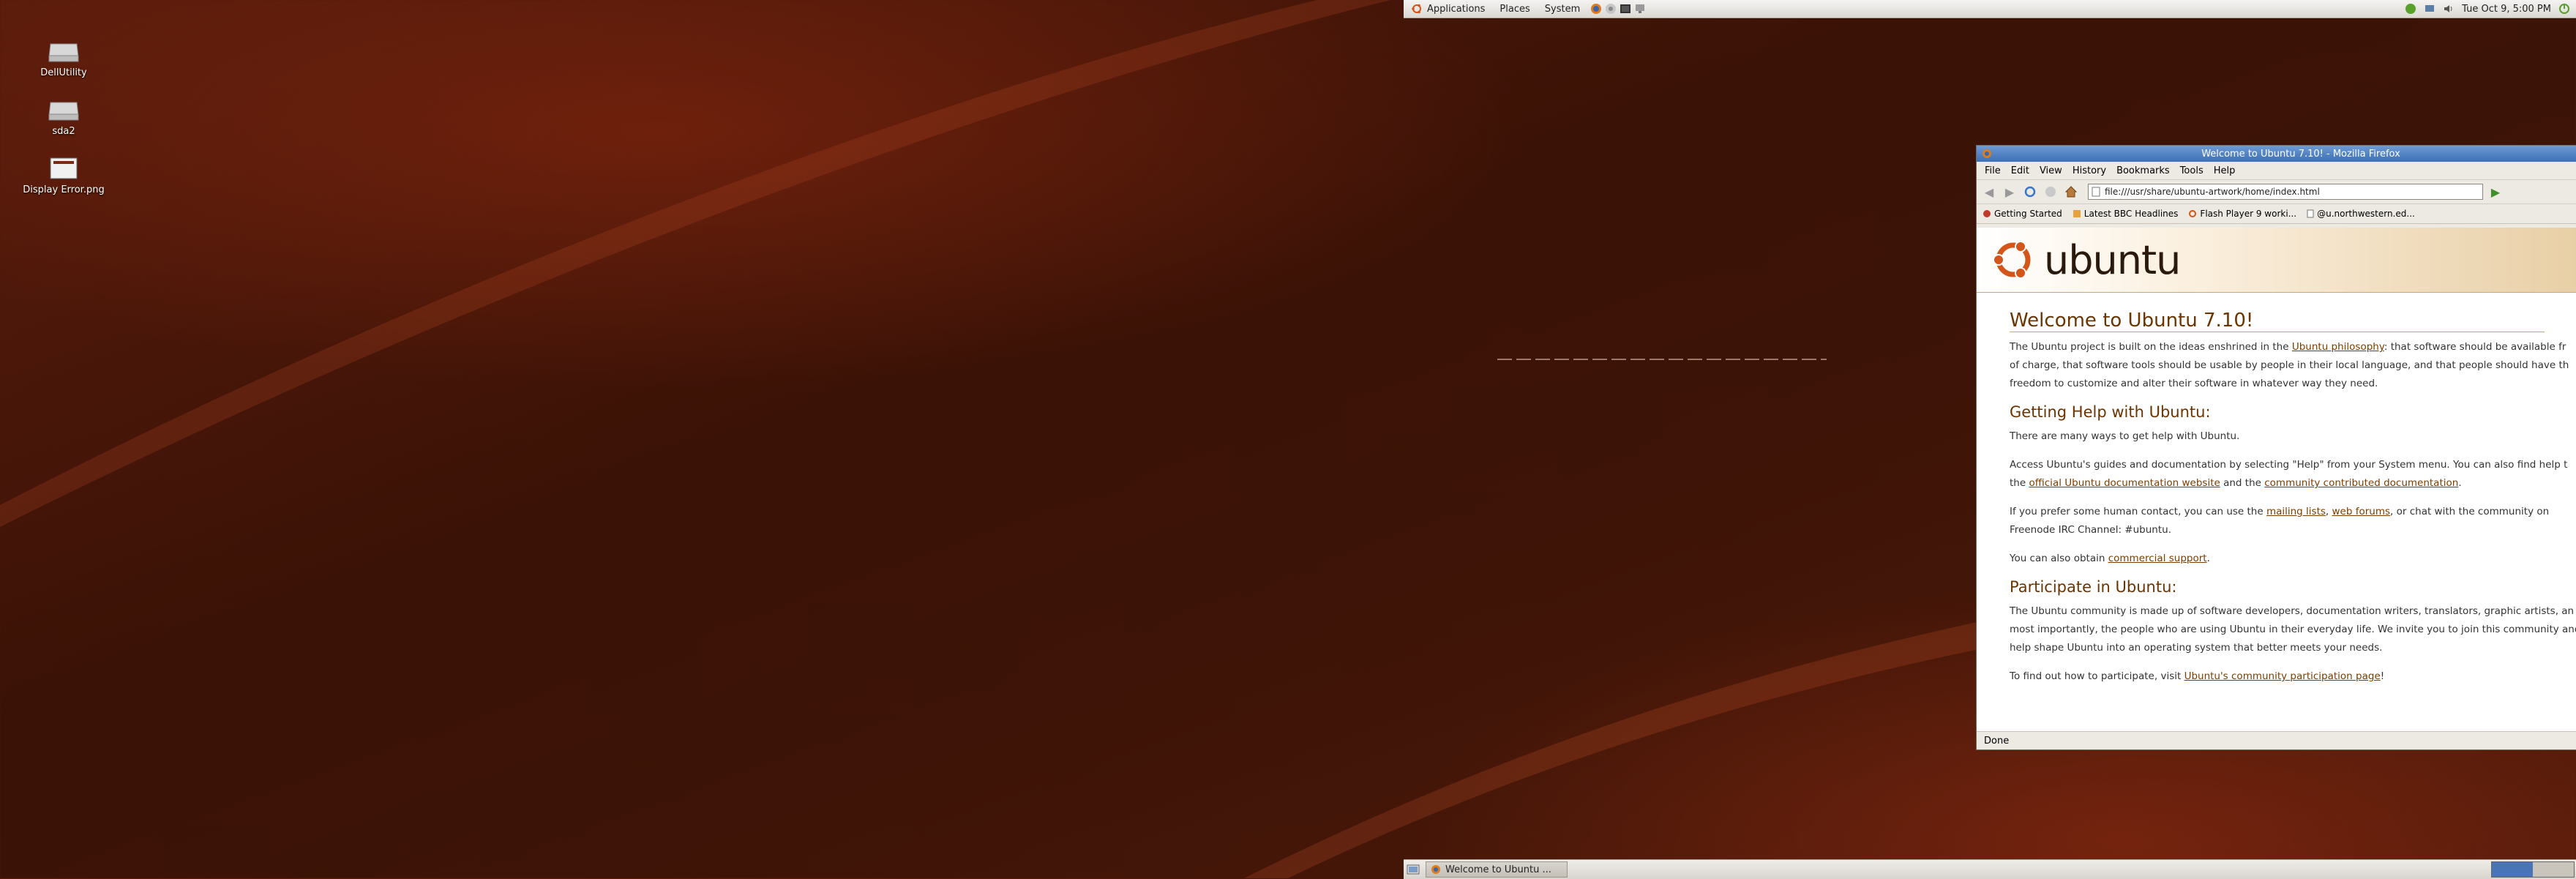  I want to click on reload-icon, so click(2030, 192).